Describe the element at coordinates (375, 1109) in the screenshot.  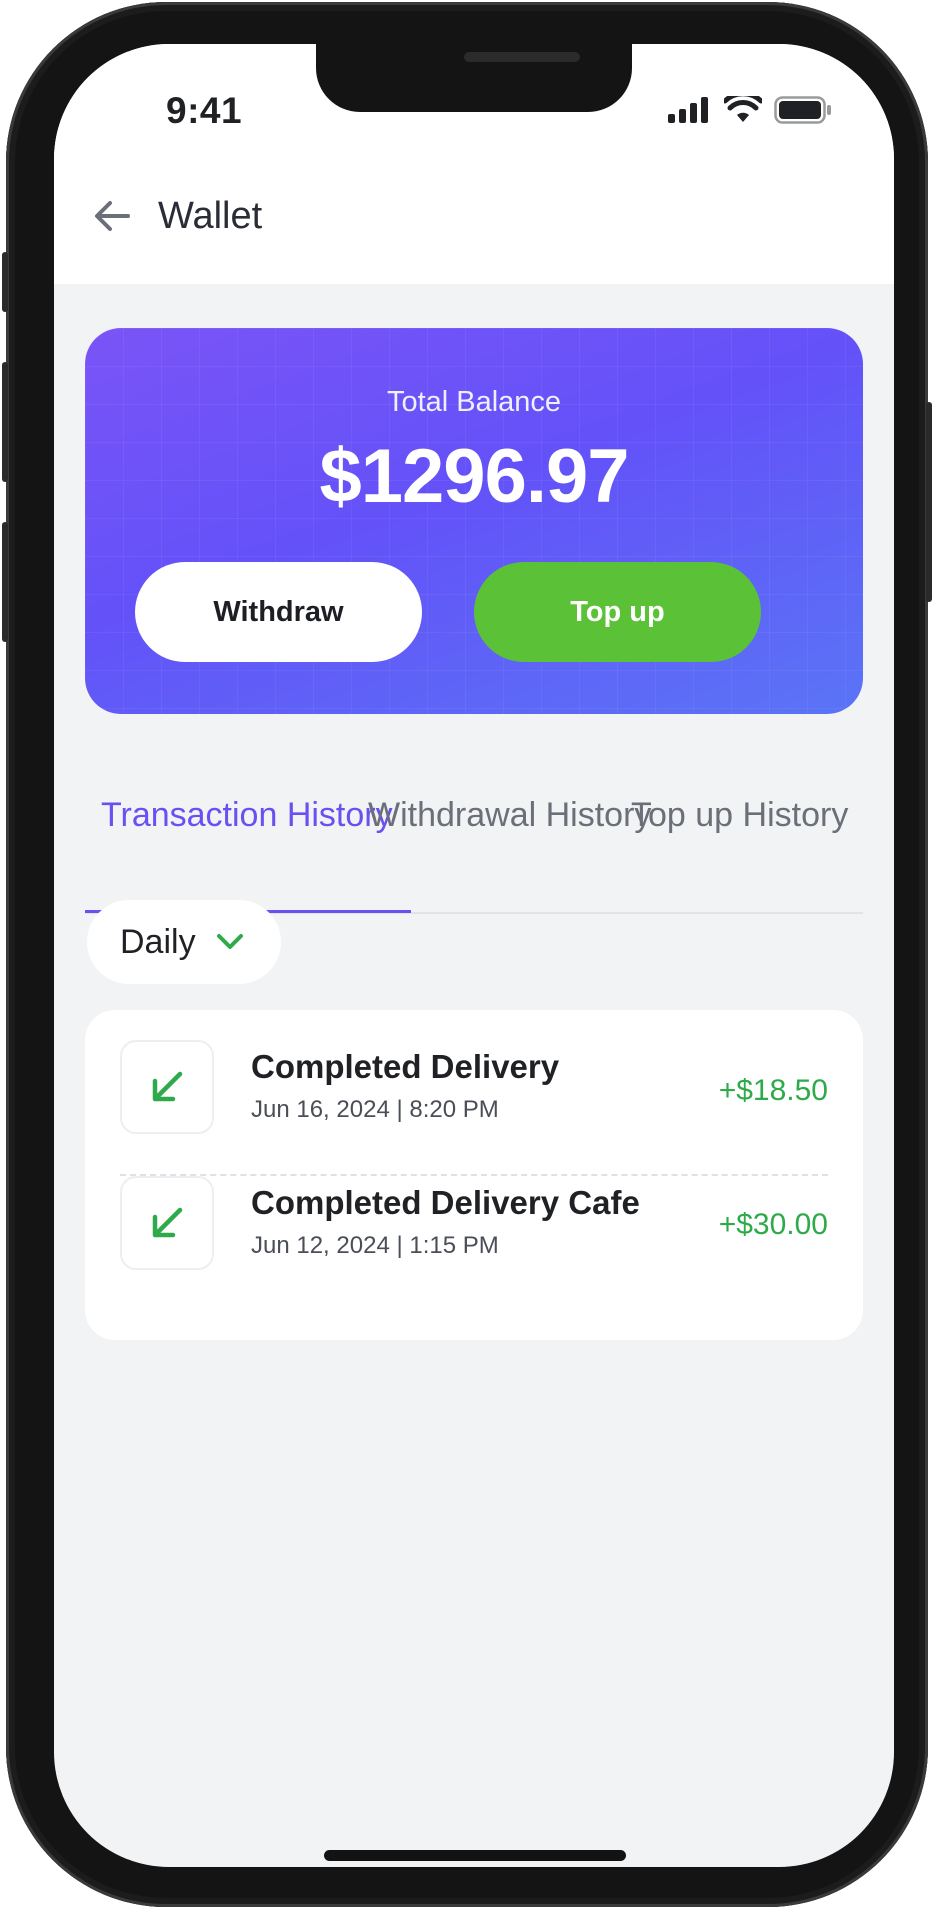
I see `transaction-date: Jun 16, 2024 | 8:20 PM` at that location.